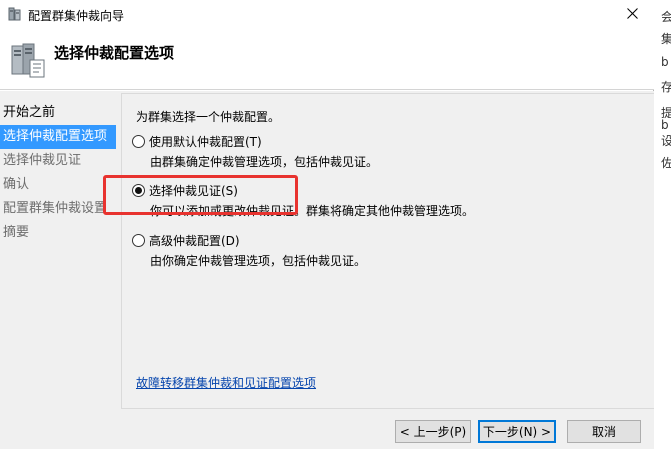  What do you see at coordinates (16, 232) in the screenshot?
I see `step-summary: 摘要` at bounding box center [16, 232].